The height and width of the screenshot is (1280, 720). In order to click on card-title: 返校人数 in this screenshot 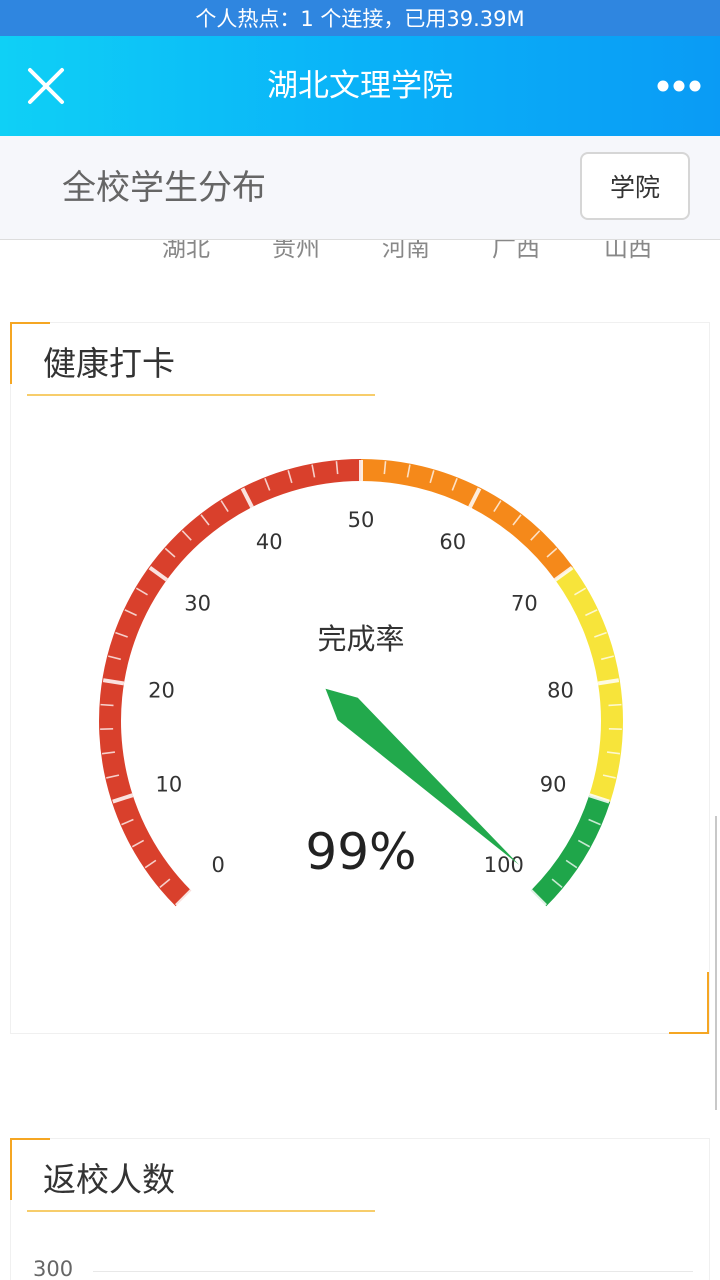, I will do `click(109, 1179)`.